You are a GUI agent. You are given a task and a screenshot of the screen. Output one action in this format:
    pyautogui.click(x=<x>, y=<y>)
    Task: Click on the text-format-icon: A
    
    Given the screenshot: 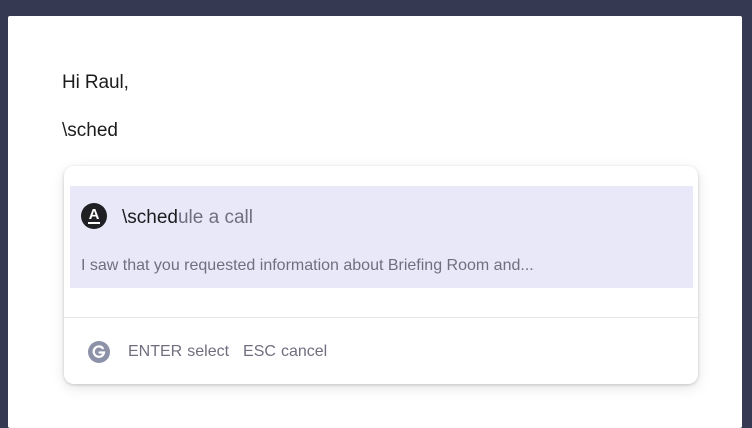 What is the action you would take?
    pyautogui.click(x=94, y=216)
    